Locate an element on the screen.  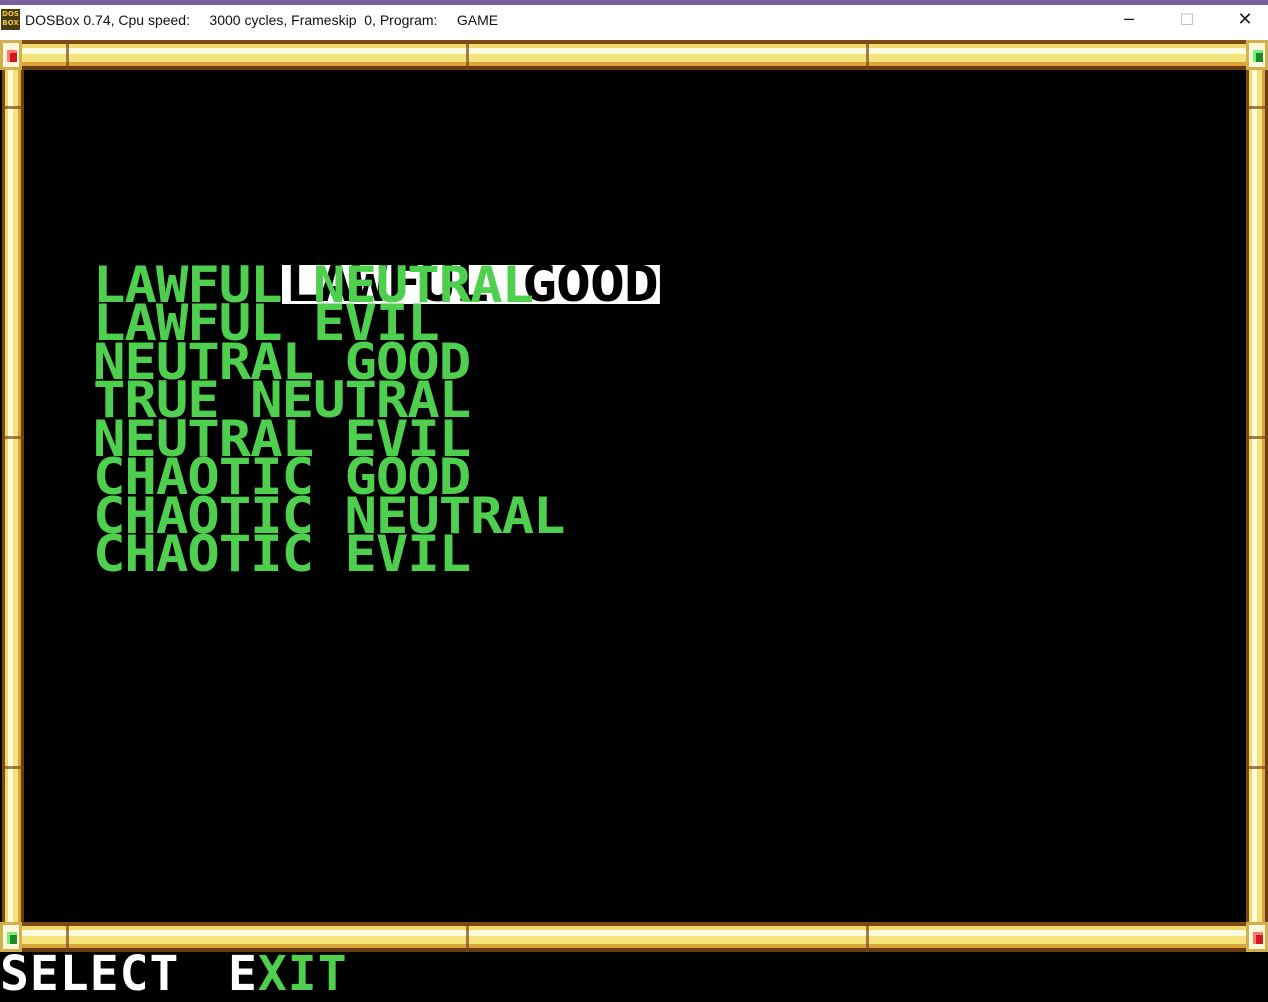
command-bar: SELECT EXIT is located at coordinates (634, 974).